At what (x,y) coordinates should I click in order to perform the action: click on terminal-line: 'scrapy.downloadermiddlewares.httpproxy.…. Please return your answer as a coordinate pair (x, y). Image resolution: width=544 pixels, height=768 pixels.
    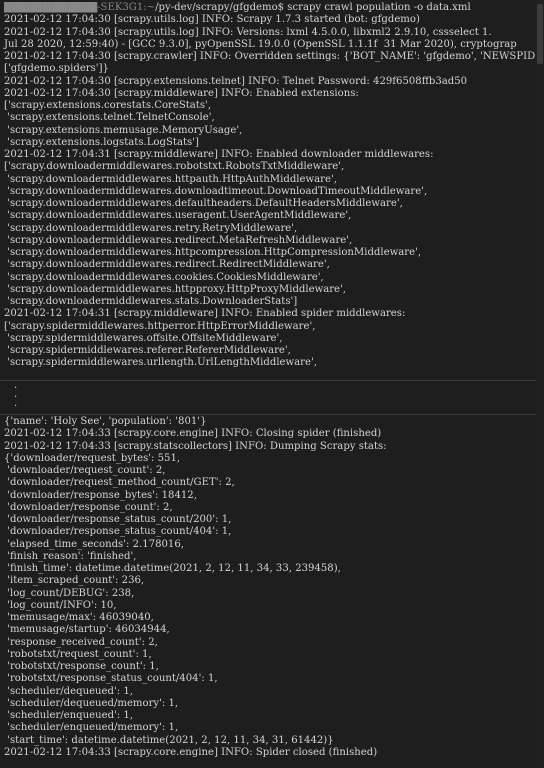
    Looking at the image, I should click on (175, 289).